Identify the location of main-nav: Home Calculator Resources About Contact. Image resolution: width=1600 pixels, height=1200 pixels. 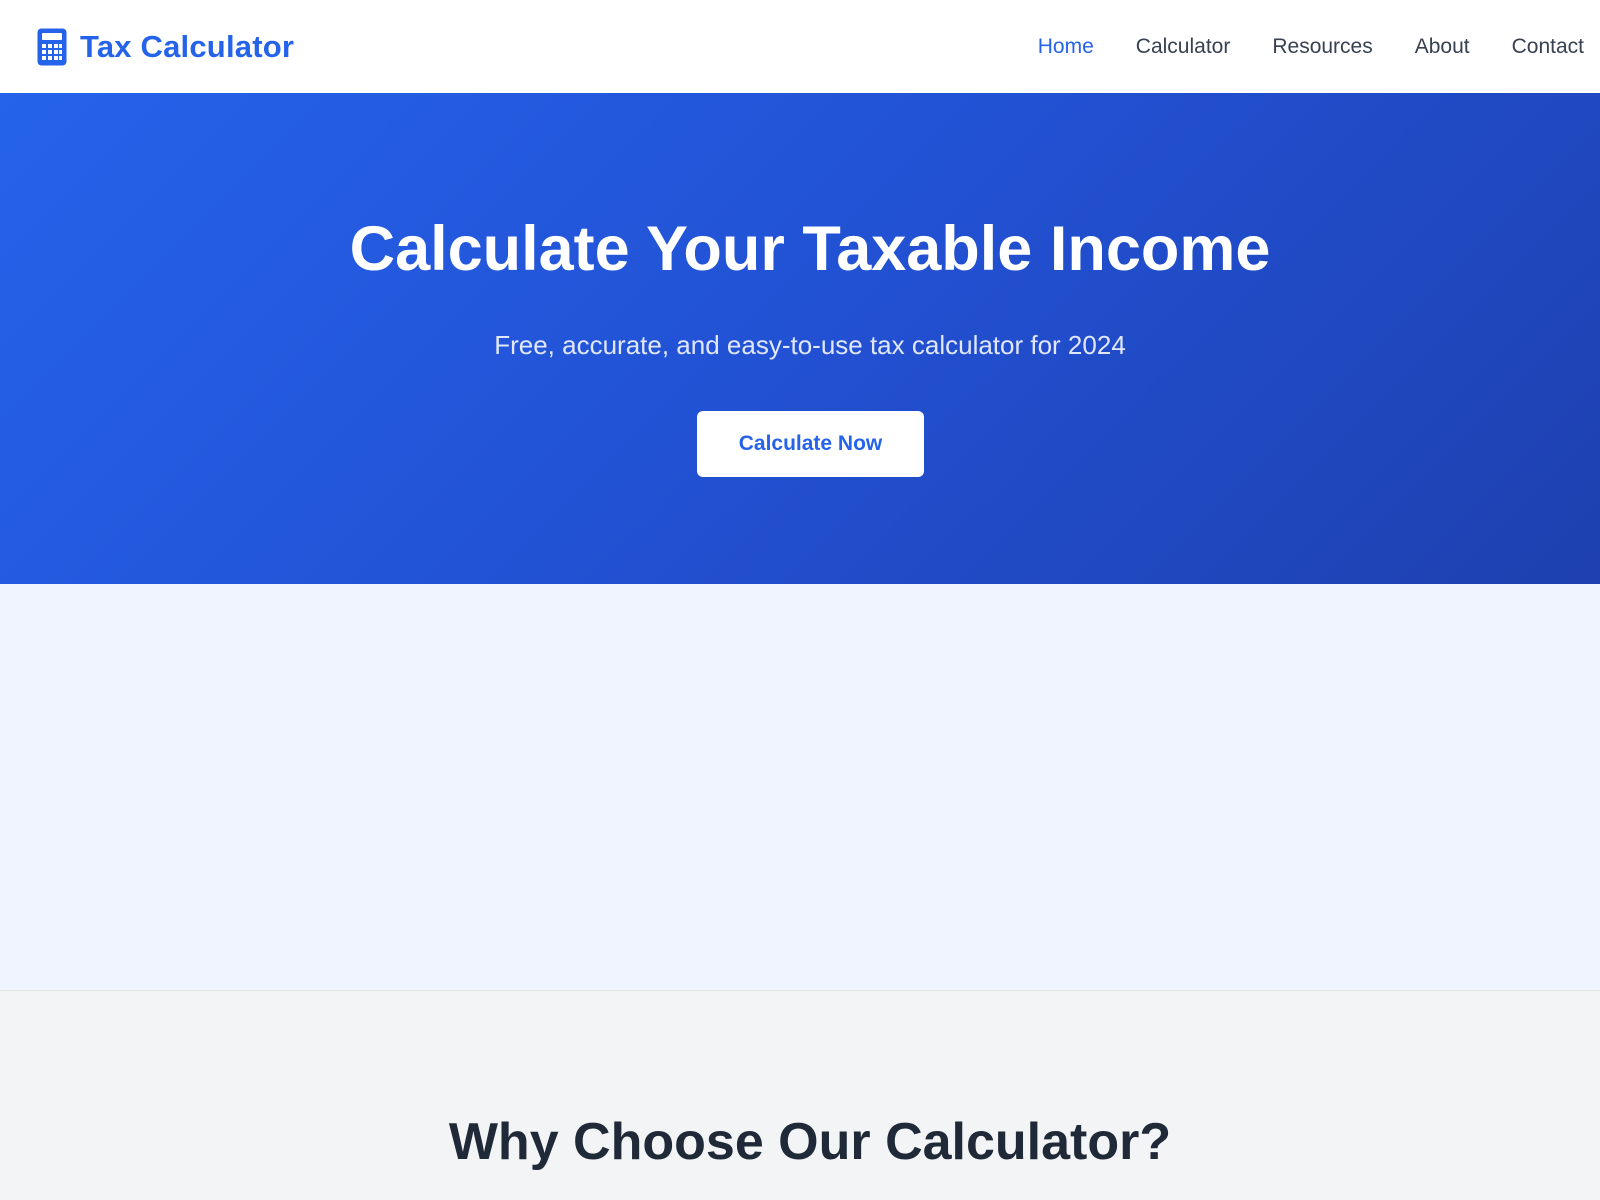
(1290, 46).